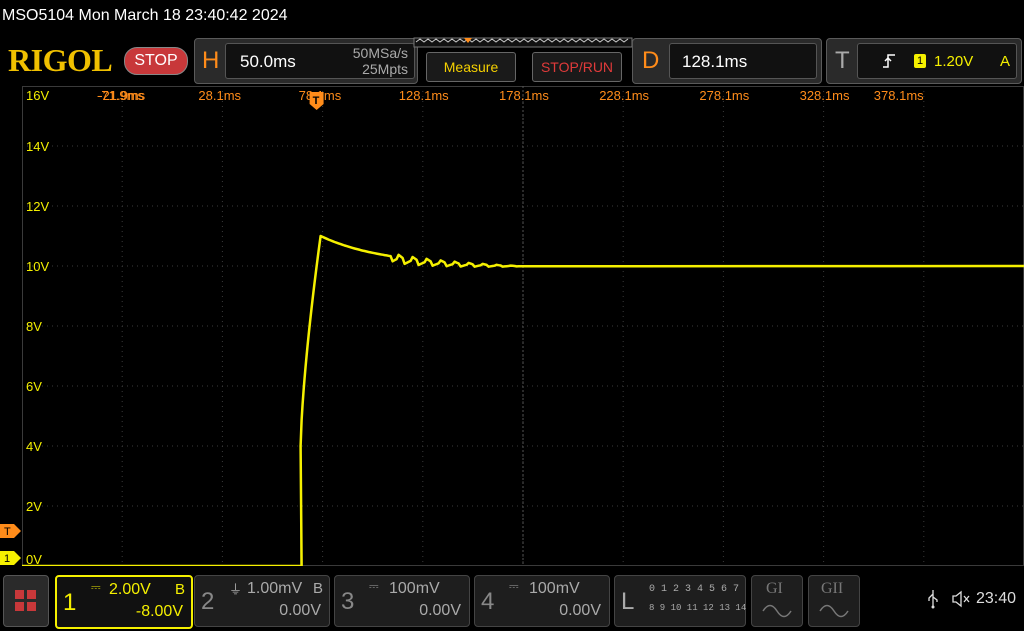 The width and height of the screenshot is (1024, 631). Describe the element at coordinates (624, 95) in the screenshot. I see `time-tick-label: 228.1ms` at that location.